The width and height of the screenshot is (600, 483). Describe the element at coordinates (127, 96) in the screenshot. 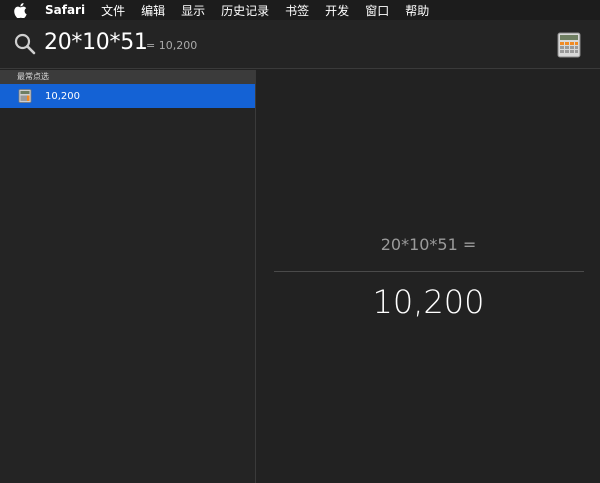

I see `result-row-selected: 10,200` at that location.